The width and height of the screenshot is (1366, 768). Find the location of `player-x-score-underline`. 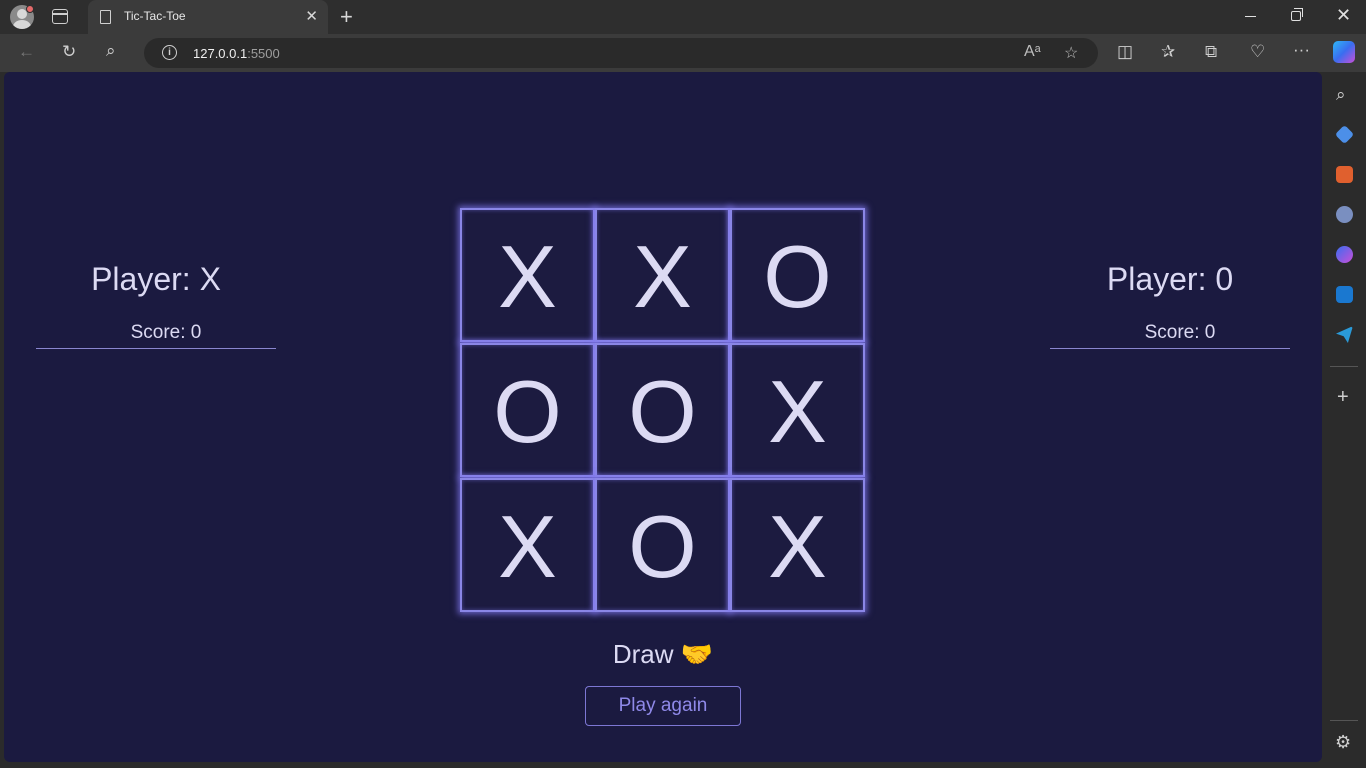

player-x-score-underline is located at coordinates (156, 348).